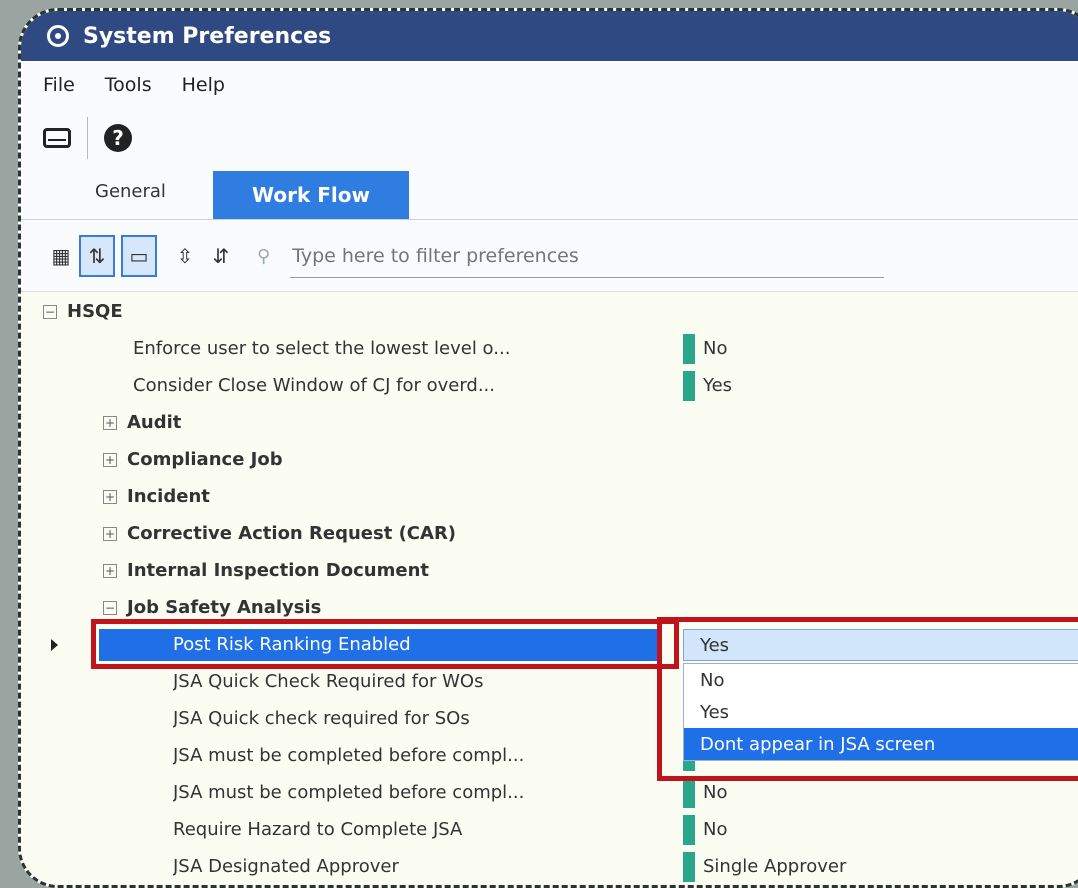 The width and height of the screenshot is (1078, 888). Describe the element at coordinates (286, 866) in the screenshot. I see `pref-name: JSA Designated Approver` at that location.